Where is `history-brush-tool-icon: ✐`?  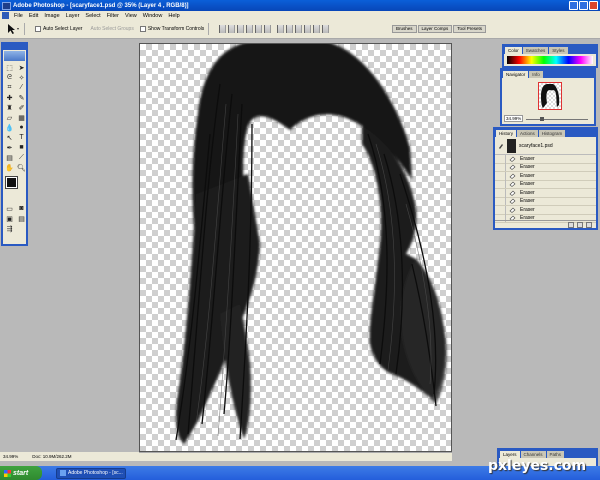 history-brush-tool-icon: ✐ is located at coordinates (21, 107).